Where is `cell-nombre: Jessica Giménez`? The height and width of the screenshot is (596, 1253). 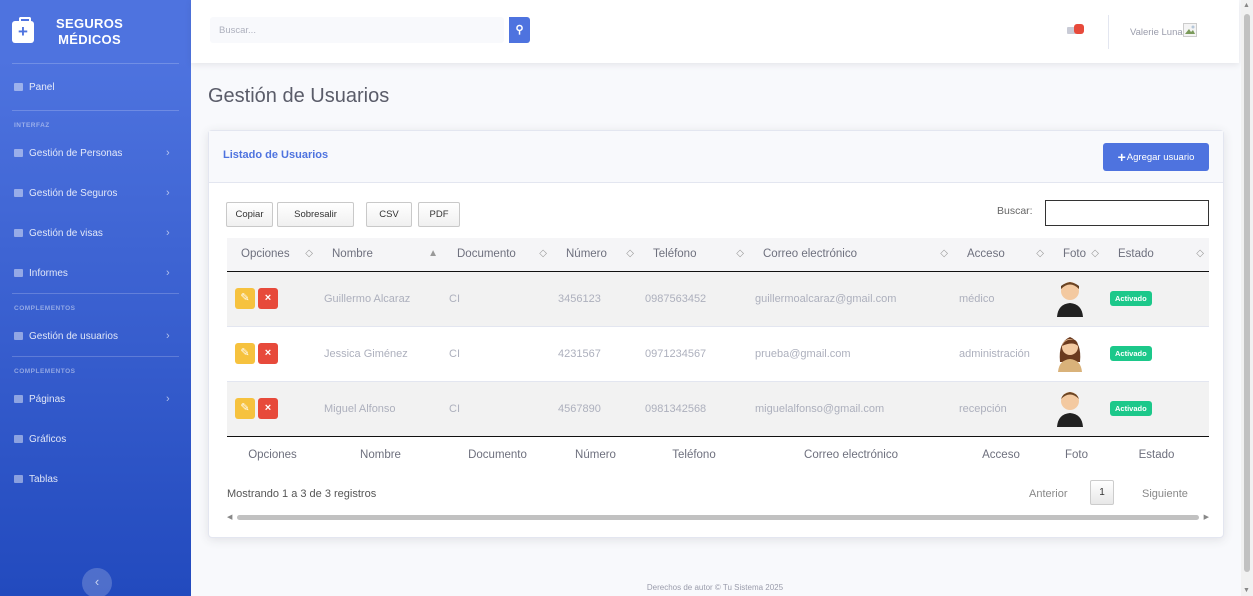 cell-nombre: Jessica Giménez is located at coordinates (380, 353).